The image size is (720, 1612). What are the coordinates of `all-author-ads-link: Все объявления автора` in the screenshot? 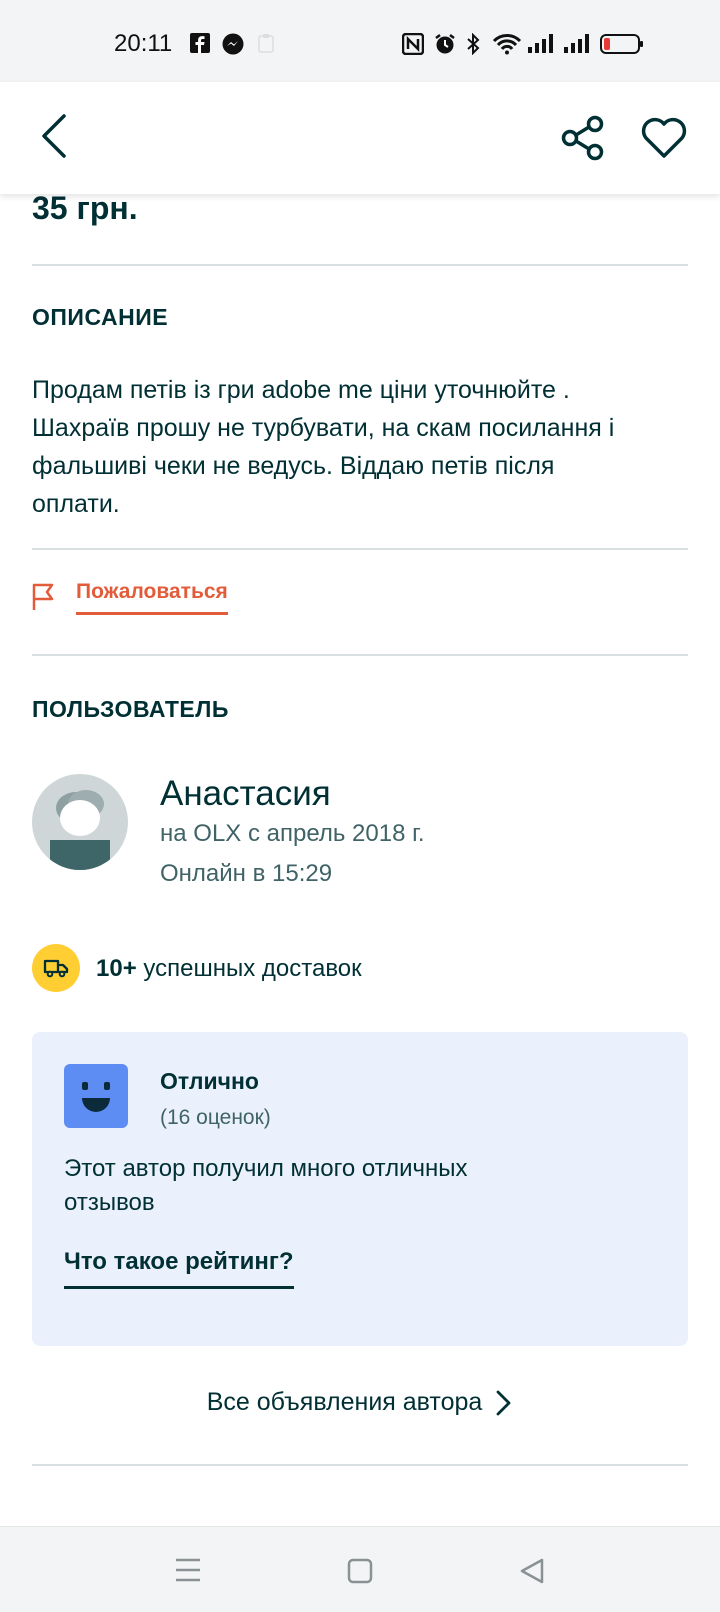 It's located at (360, 1403).